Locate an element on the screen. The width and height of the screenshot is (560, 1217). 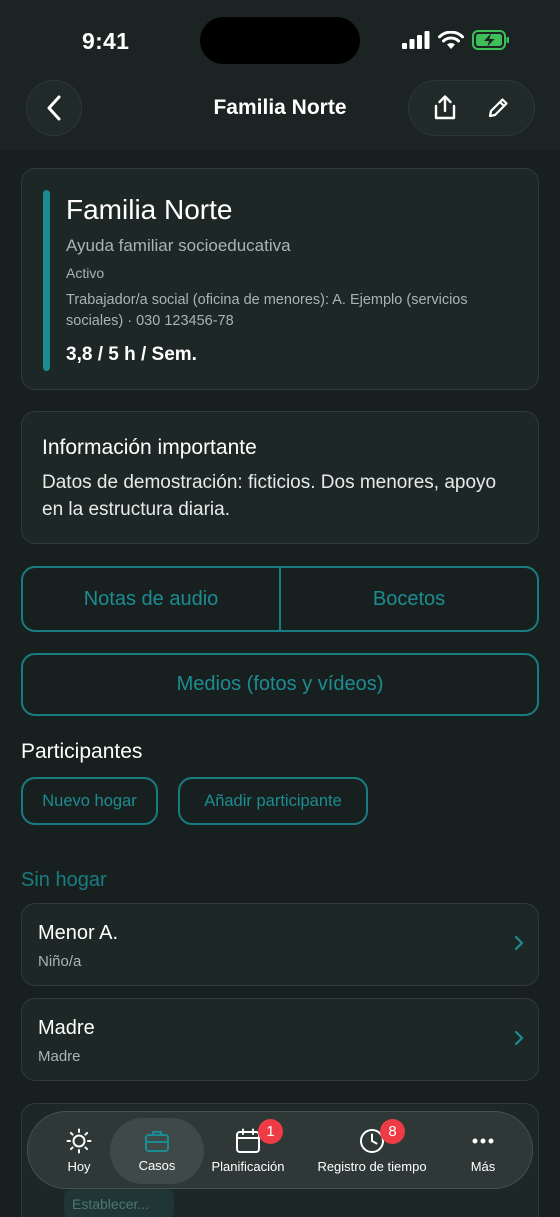
tab-label: Más is located at coordinates (483, 1166).